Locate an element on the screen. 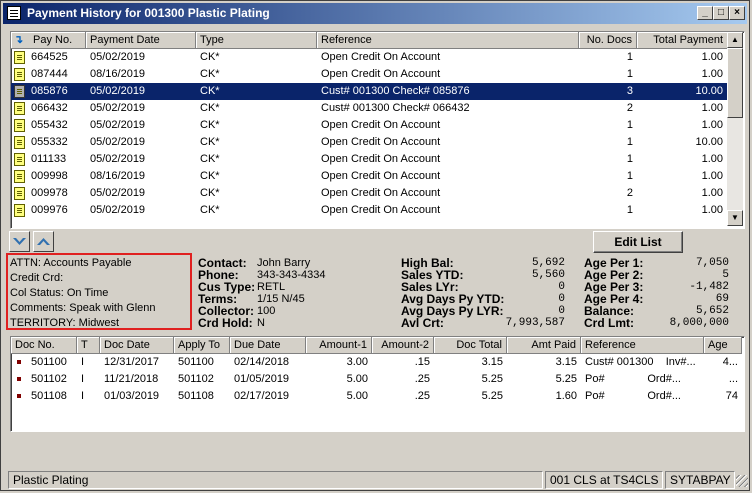 Image resolution: width=752 pixels, height=493 pixels. col-header-age: Age is located at coordinates (723, 345).